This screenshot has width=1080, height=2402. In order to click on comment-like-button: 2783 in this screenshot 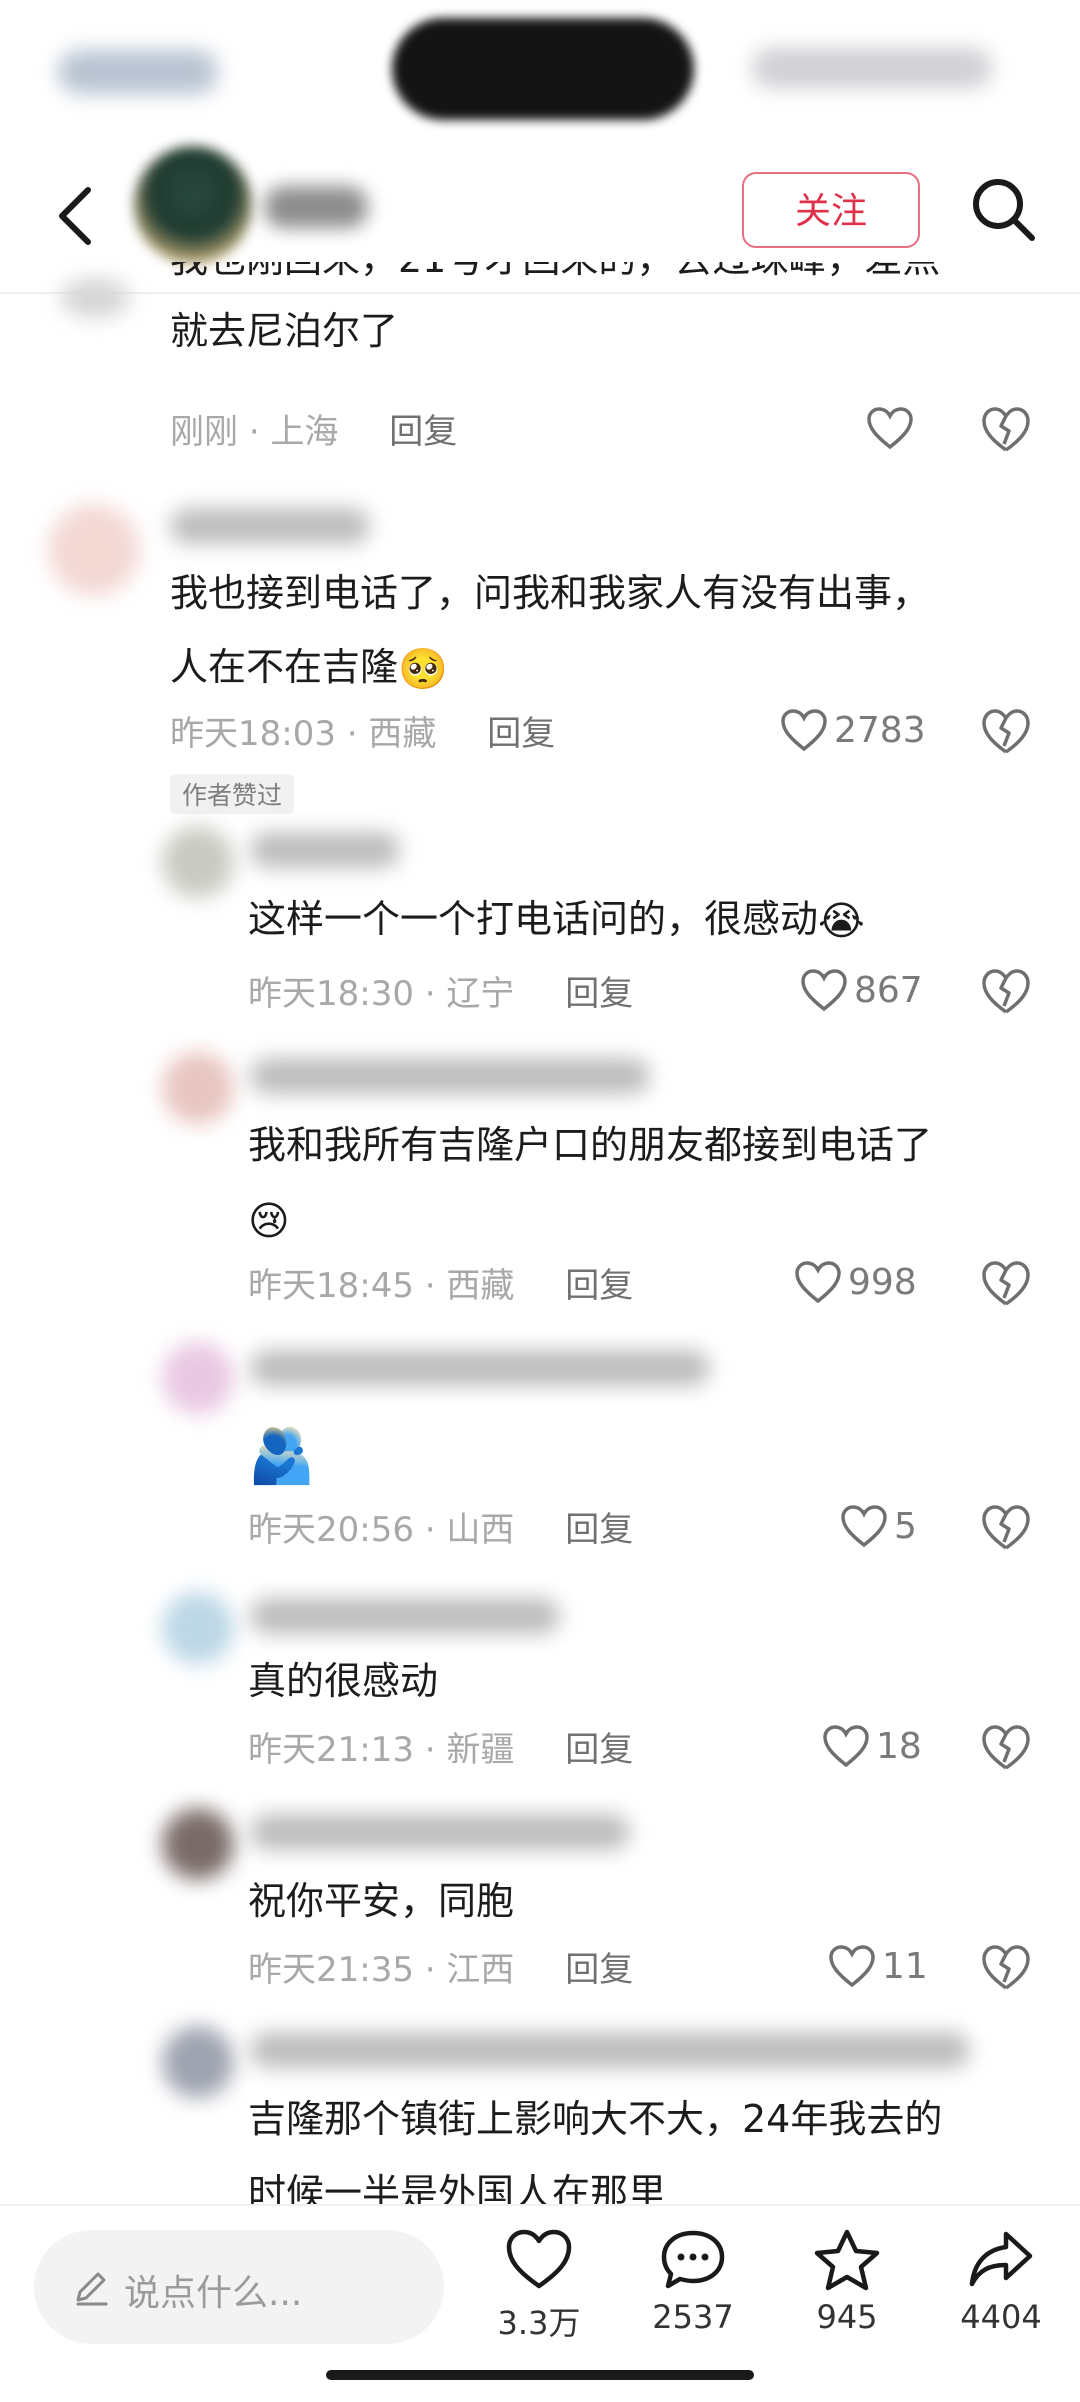, I will do `click(853, 730)`.